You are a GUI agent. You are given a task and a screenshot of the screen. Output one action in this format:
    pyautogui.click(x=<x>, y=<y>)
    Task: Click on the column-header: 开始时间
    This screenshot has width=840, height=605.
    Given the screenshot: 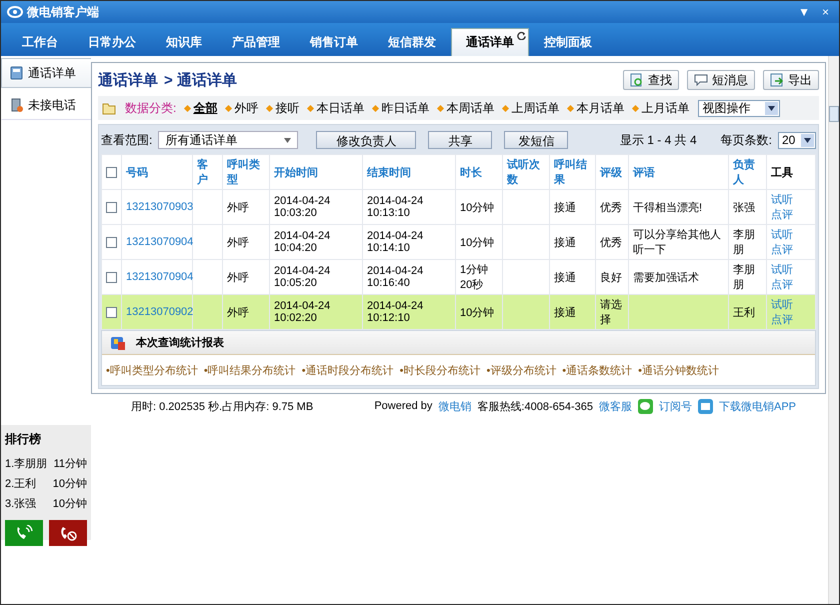 What is the action you would take?
    pyautogui.click(x=296, y=172)
    